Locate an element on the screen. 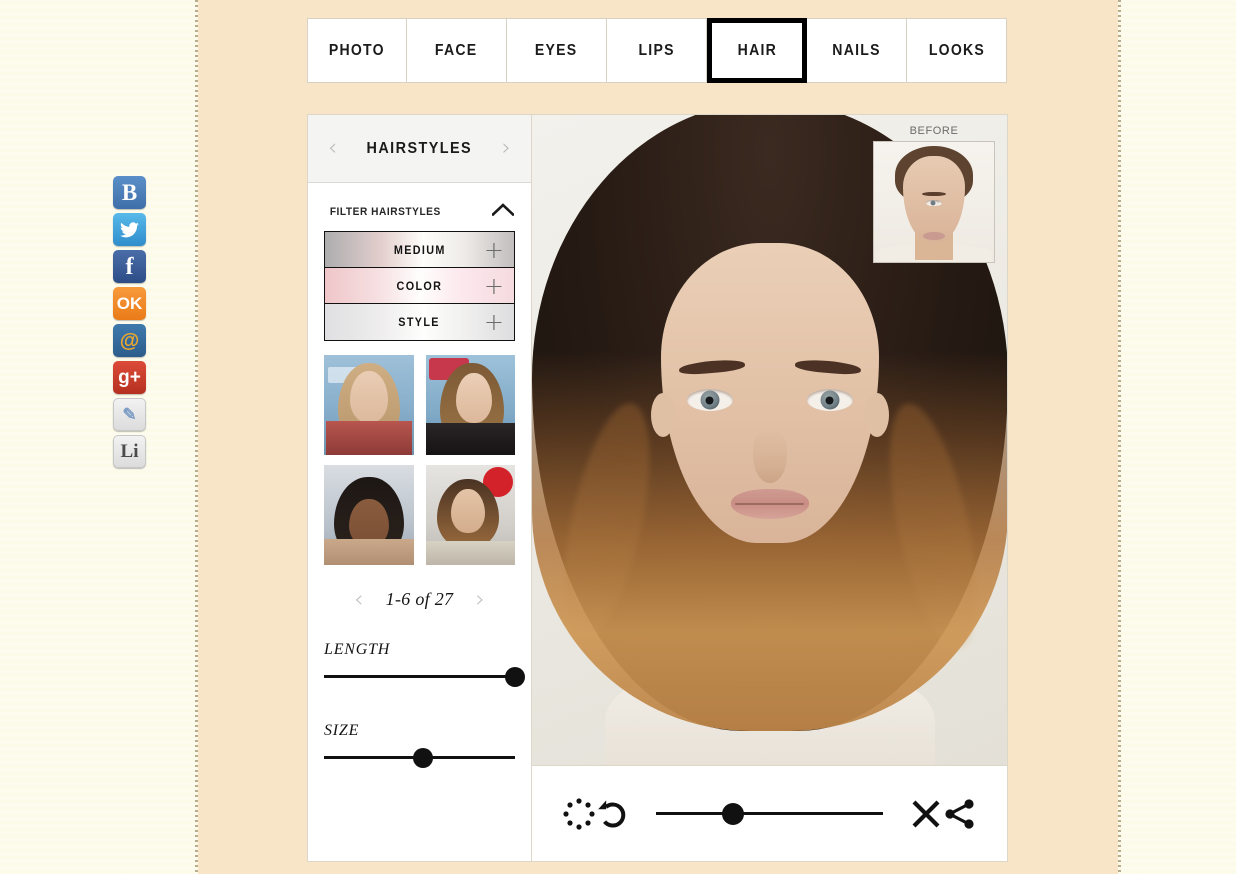 The height and width of the screenshot is (874, 1236). panel-prev-icon: ‹ is located at coordinates (332, 148).